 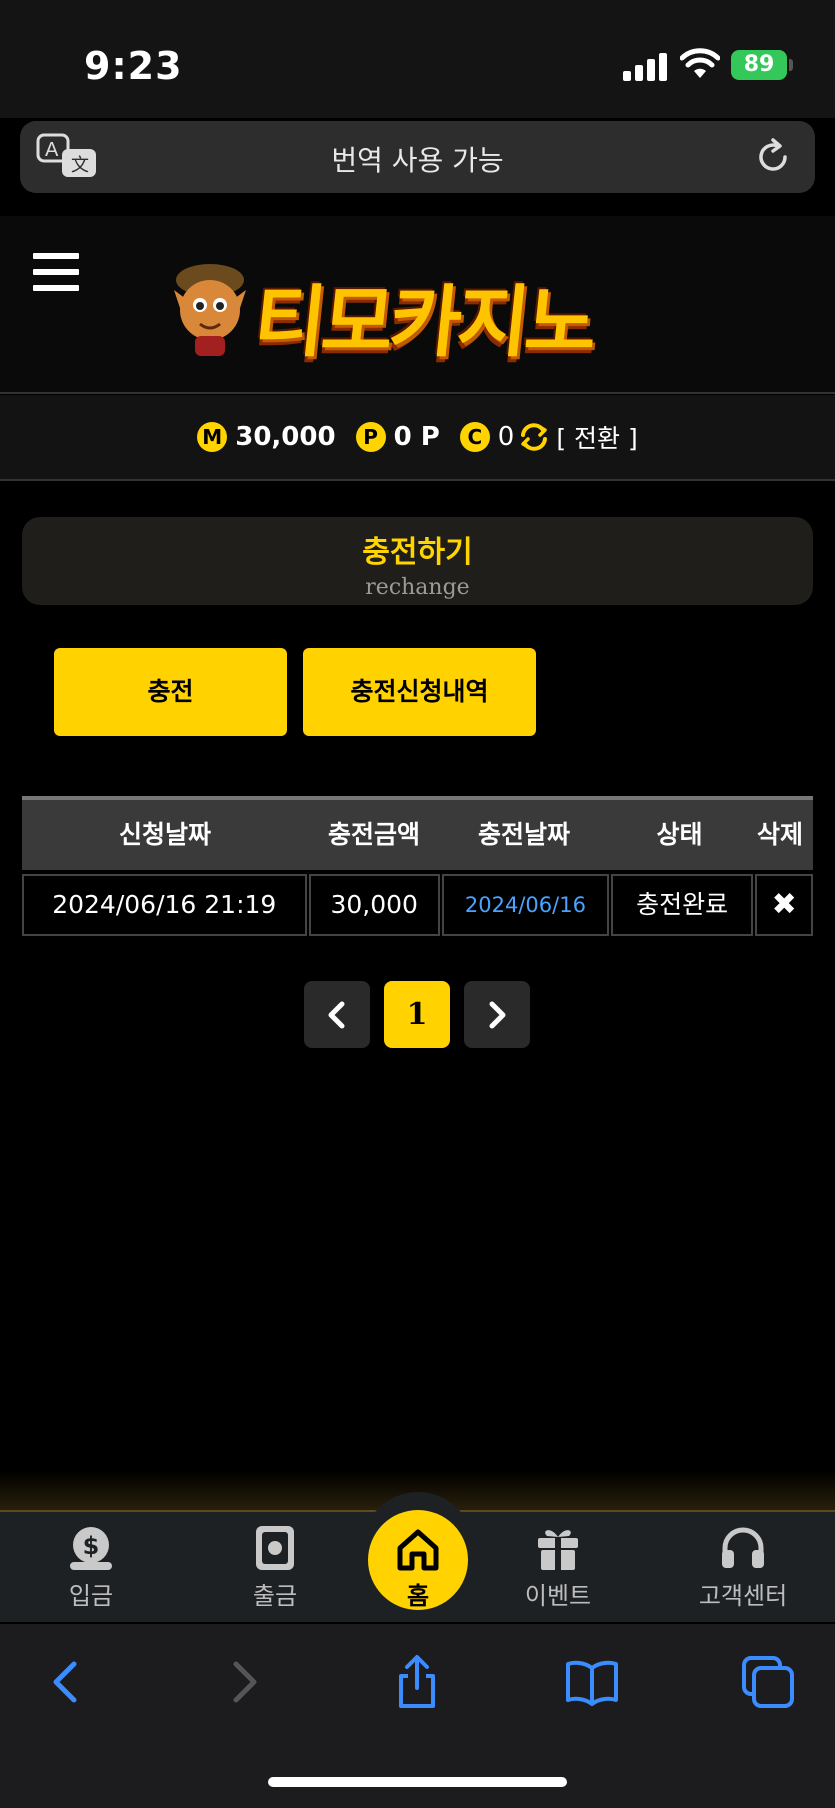 I want to click on reload-icon, so click(x=773, y=157).